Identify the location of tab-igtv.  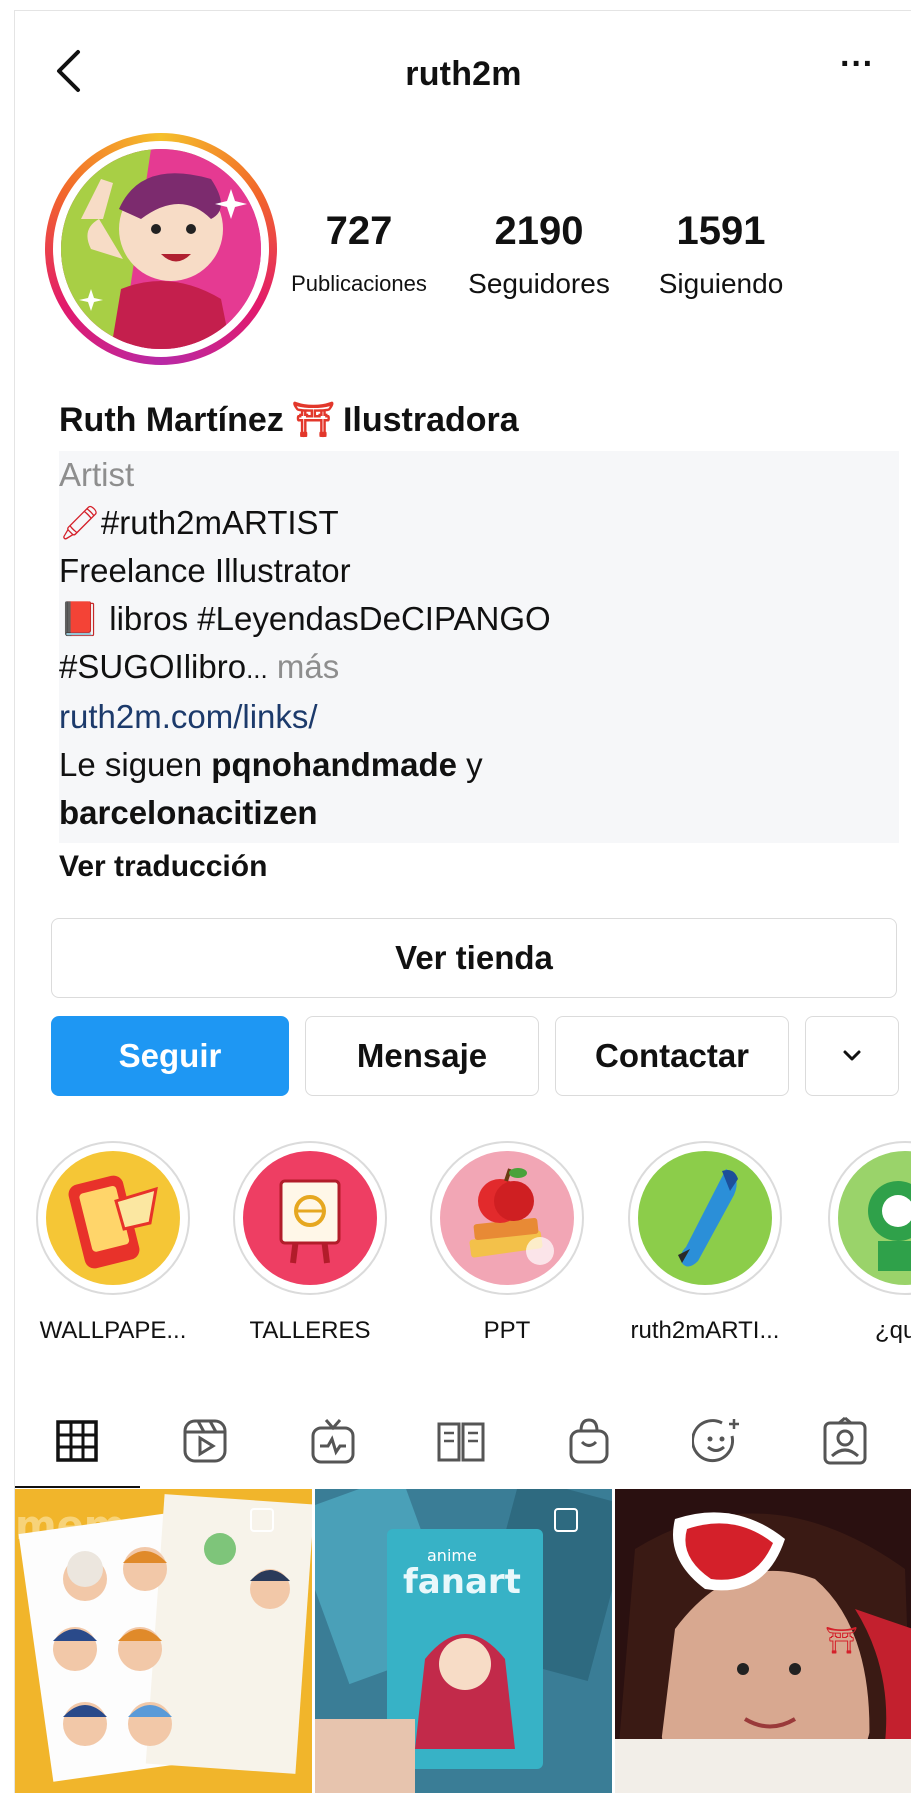
(333, 1441).